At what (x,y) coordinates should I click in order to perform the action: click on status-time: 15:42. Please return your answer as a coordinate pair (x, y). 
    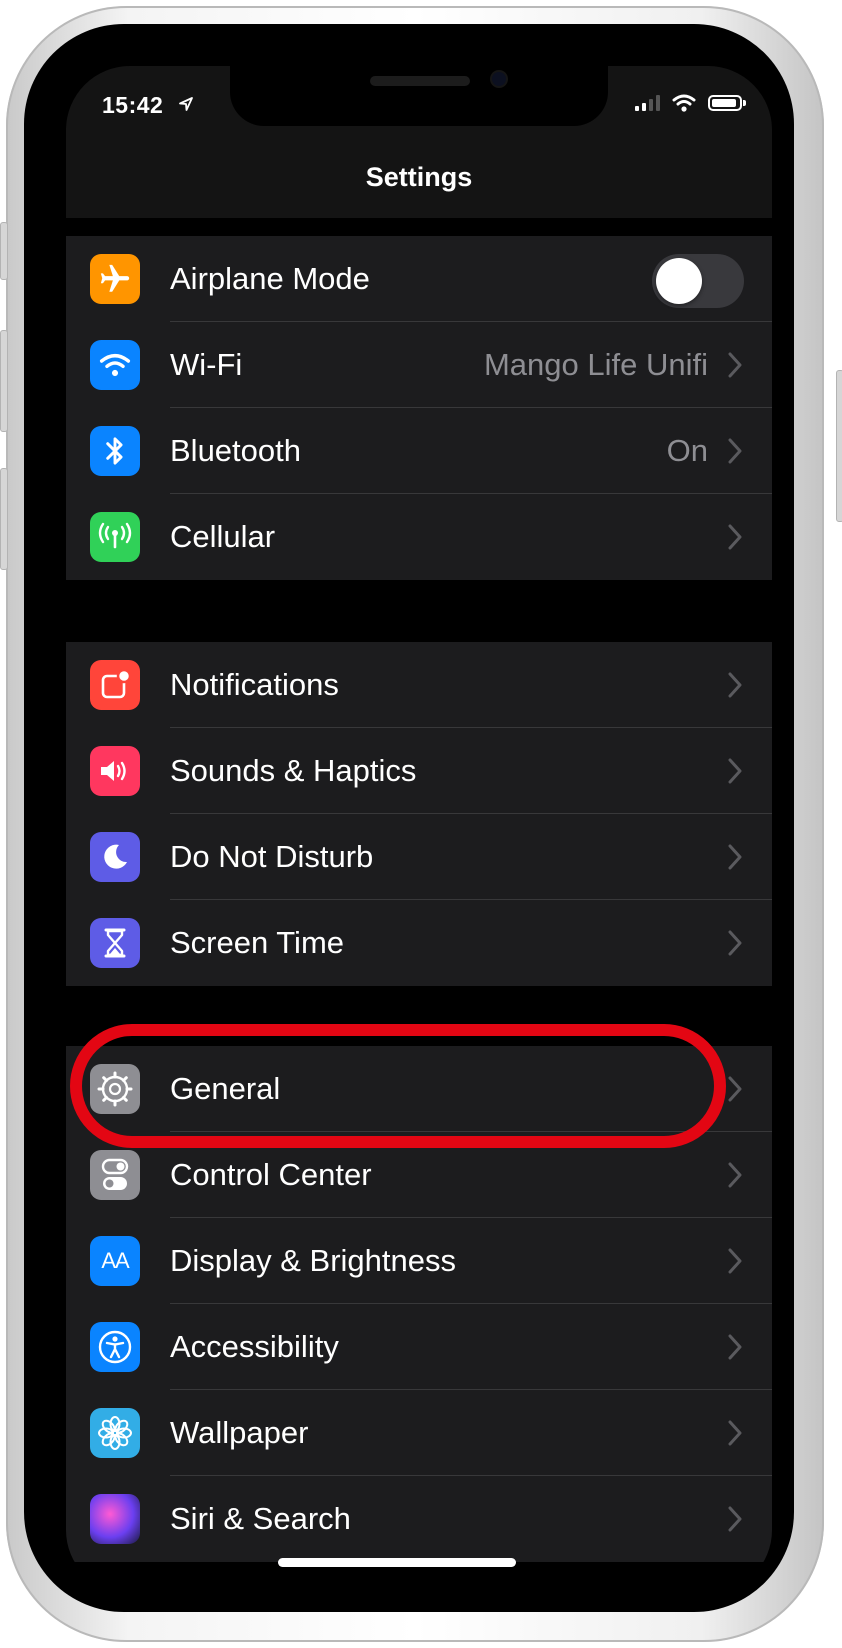
    Looking at the image, I should click on (133, 105).